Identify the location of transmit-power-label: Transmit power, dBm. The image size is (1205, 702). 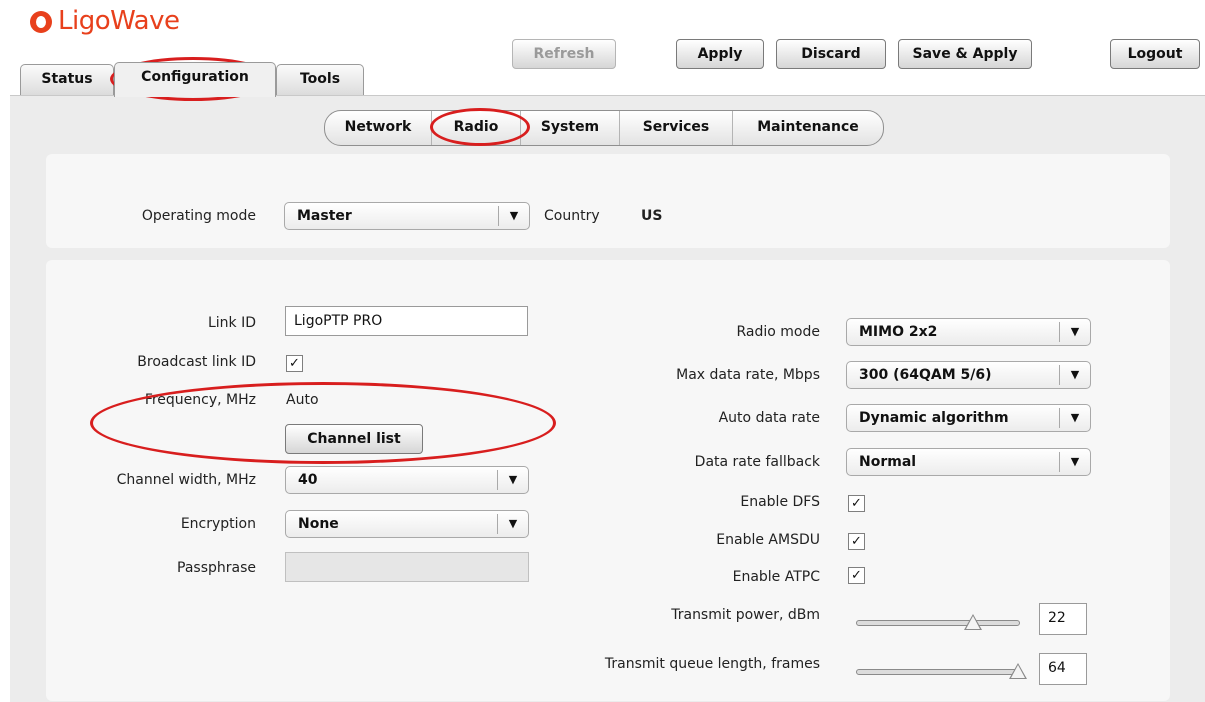
(745, 615).